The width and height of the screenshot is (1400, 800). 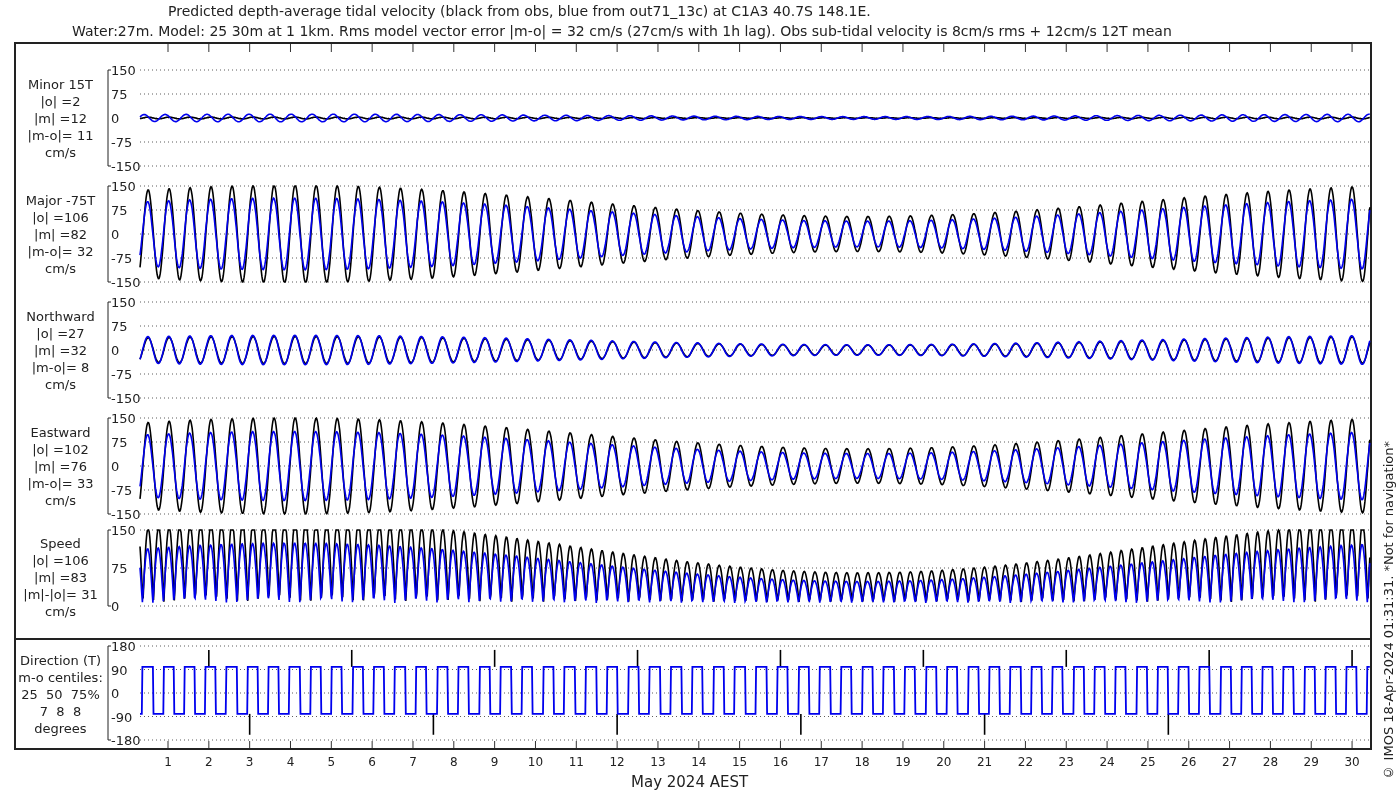 What do you see at coordinates (60, 577) in the screenshot?
I see `panel-stats-label: Speed |o| =106 |m| =83 |m|-|o|= 31 cm/s` at bounding box center [60, 577].